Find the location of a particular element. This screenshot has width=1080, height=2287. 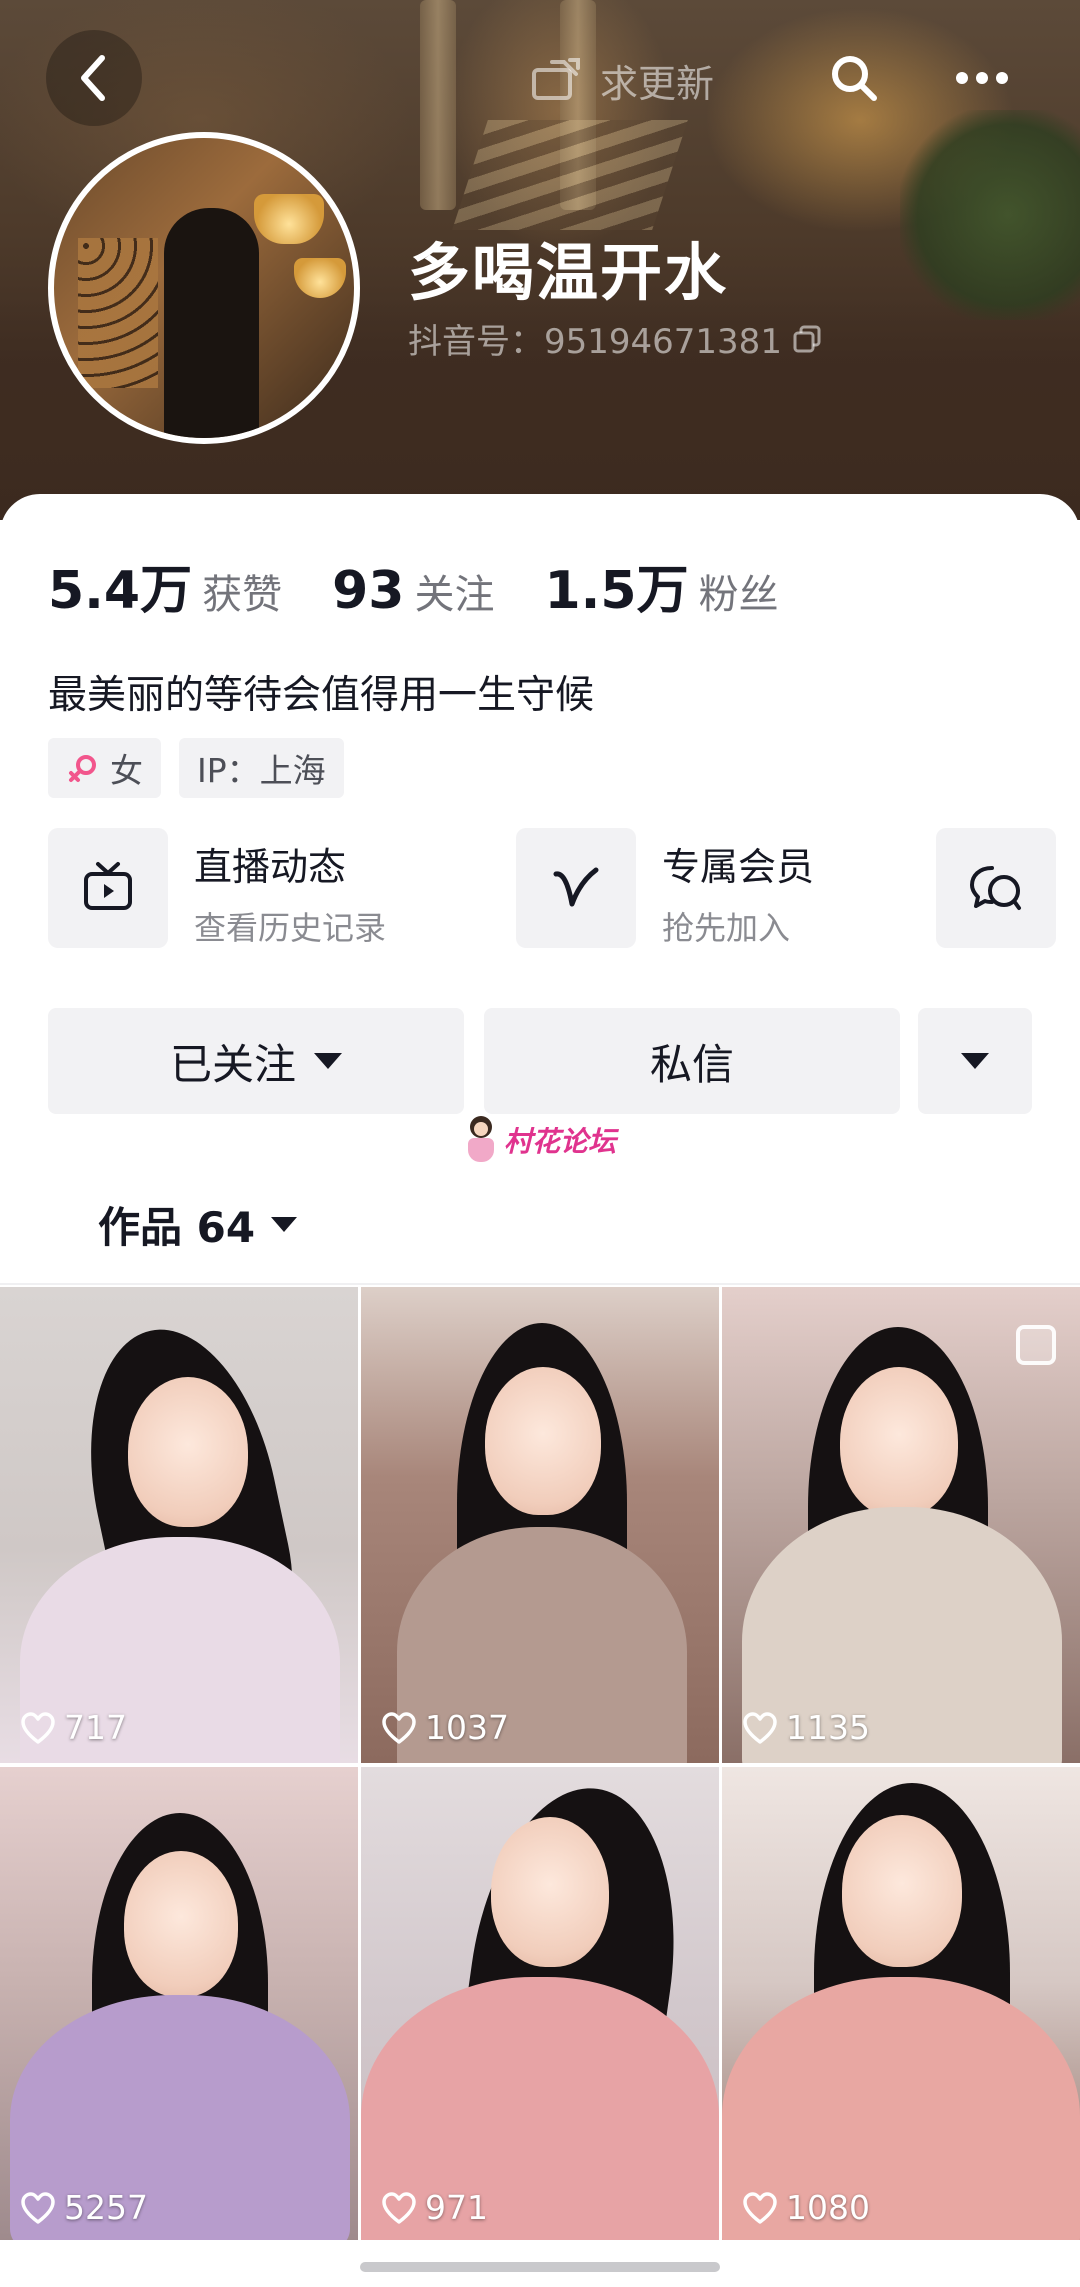

bio: 最美丽的等待会值得用一生守候 is located at coordinates (321, 695).